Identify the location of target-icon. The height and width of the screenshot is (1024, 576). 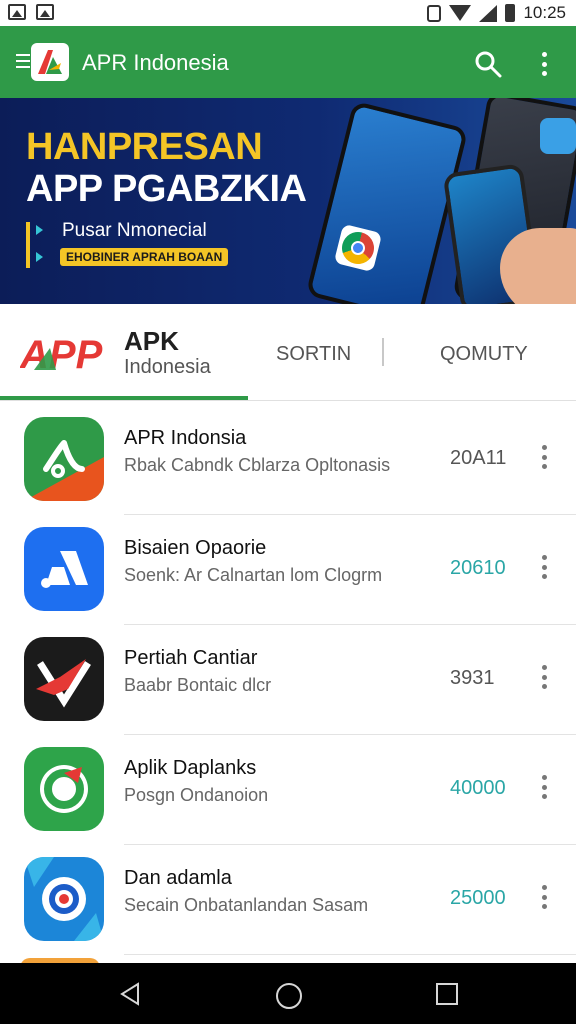
(64, 899).